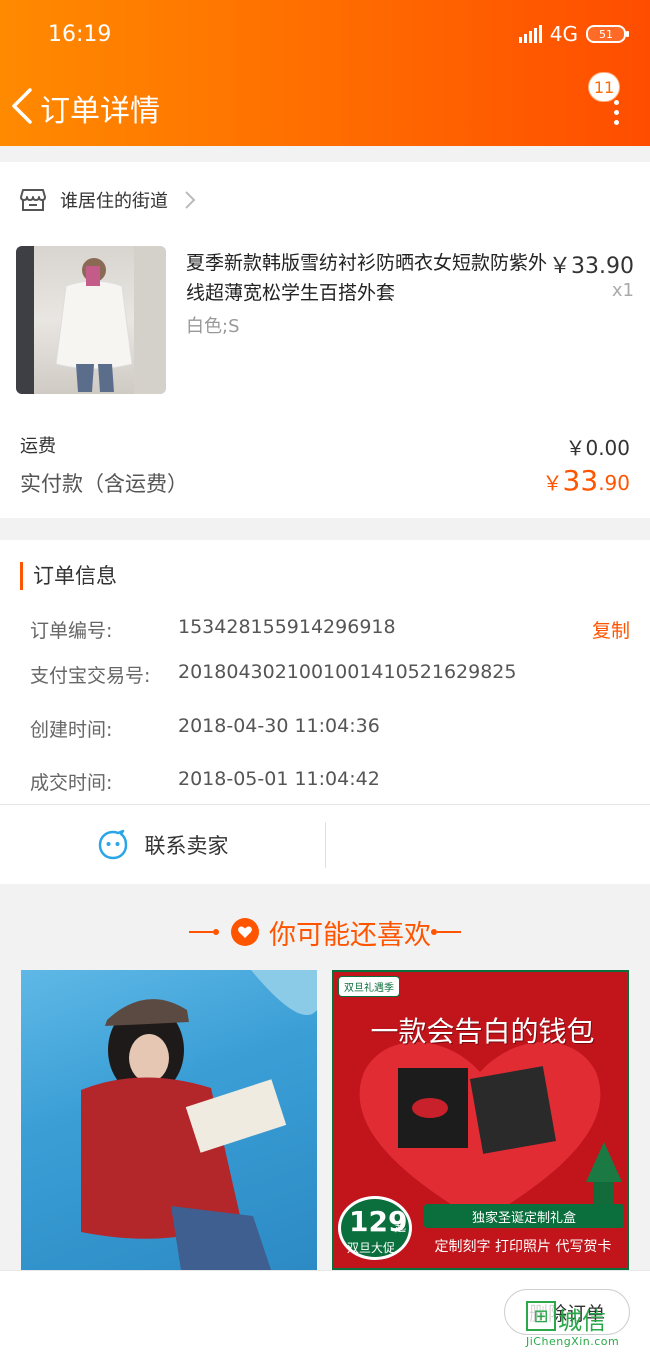 The height and width of the screenshot is (1352, 650). What do you see at coordinates (325, 109) in the screenshot?
I see `nav-bar: 订单详情 11` at bounding box center [325, 109].